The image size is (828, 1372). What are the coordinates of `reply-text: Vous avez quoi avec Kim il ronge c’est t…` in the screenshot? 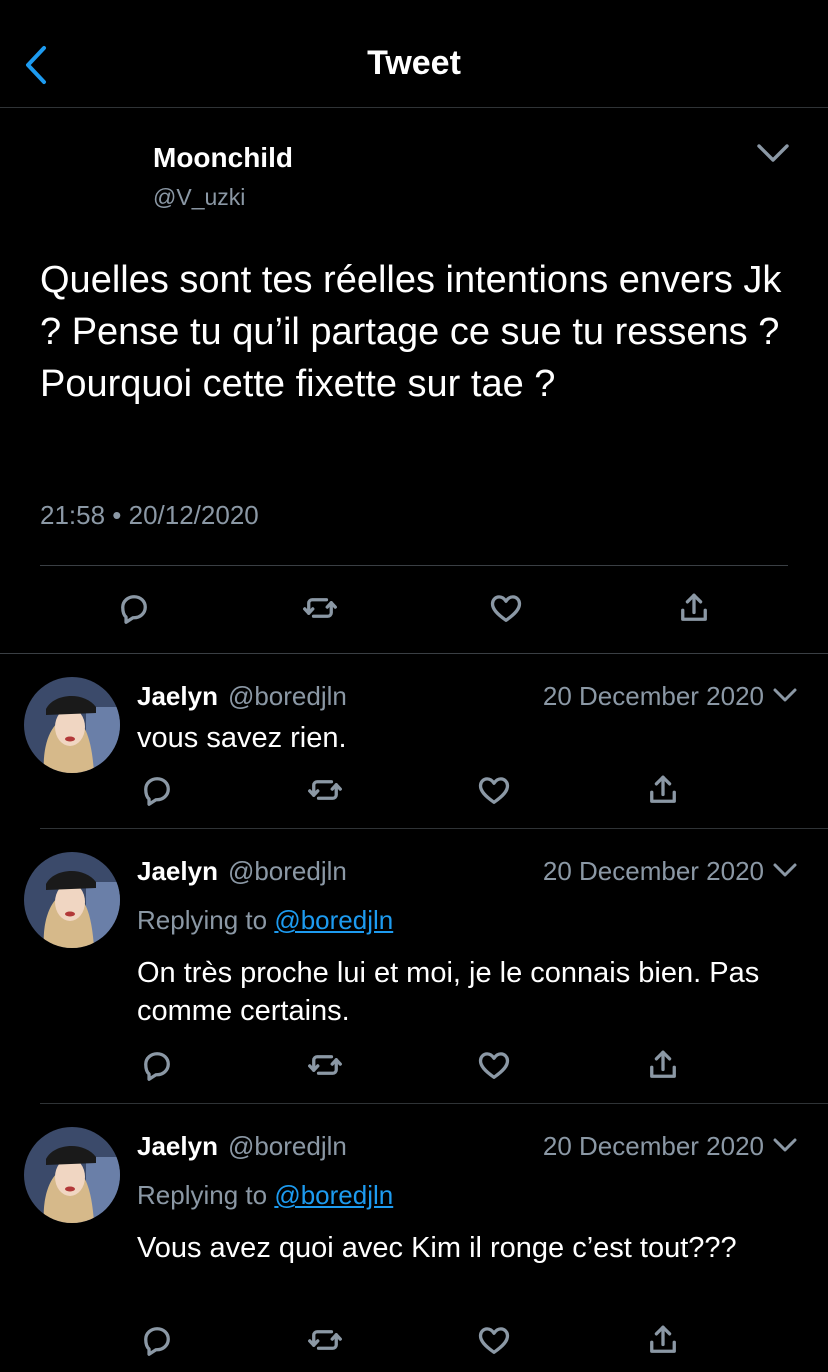 It's located at (437, 1248).